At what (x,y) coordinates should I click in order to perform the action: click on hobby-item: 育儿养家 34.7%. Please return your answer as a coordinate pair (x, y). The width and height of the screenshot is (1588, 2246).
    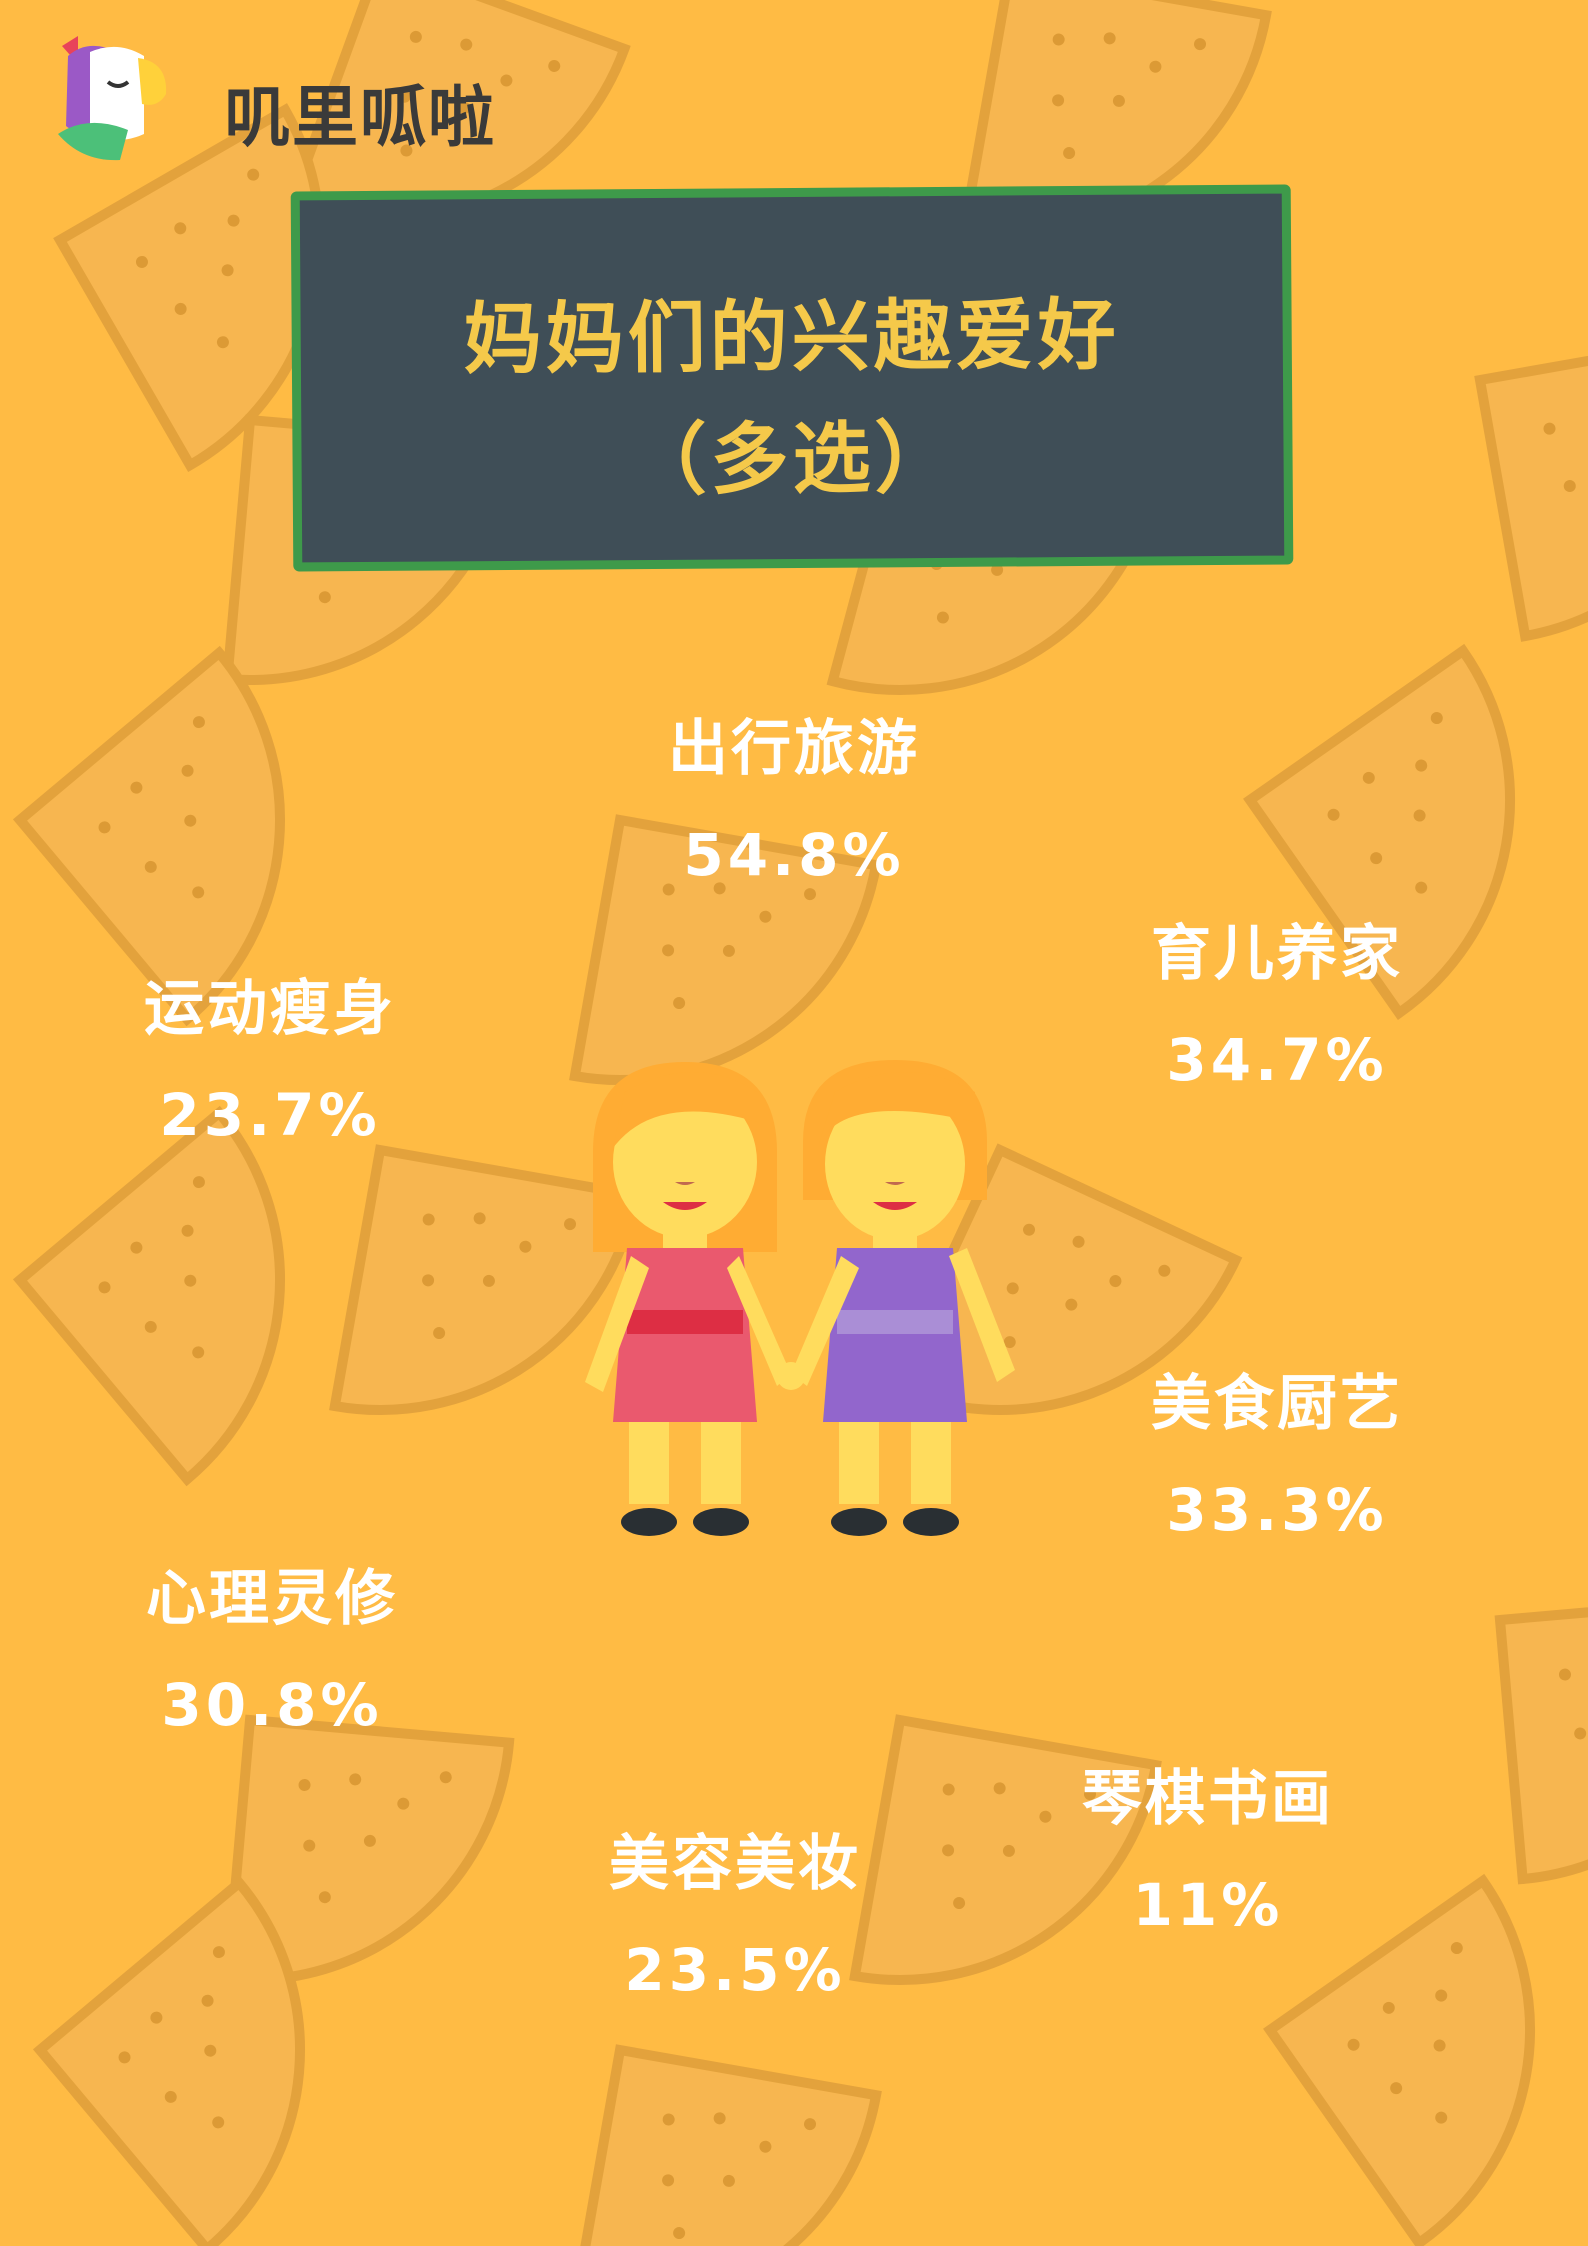
    Looking at the image, I should click on (1277, 999).